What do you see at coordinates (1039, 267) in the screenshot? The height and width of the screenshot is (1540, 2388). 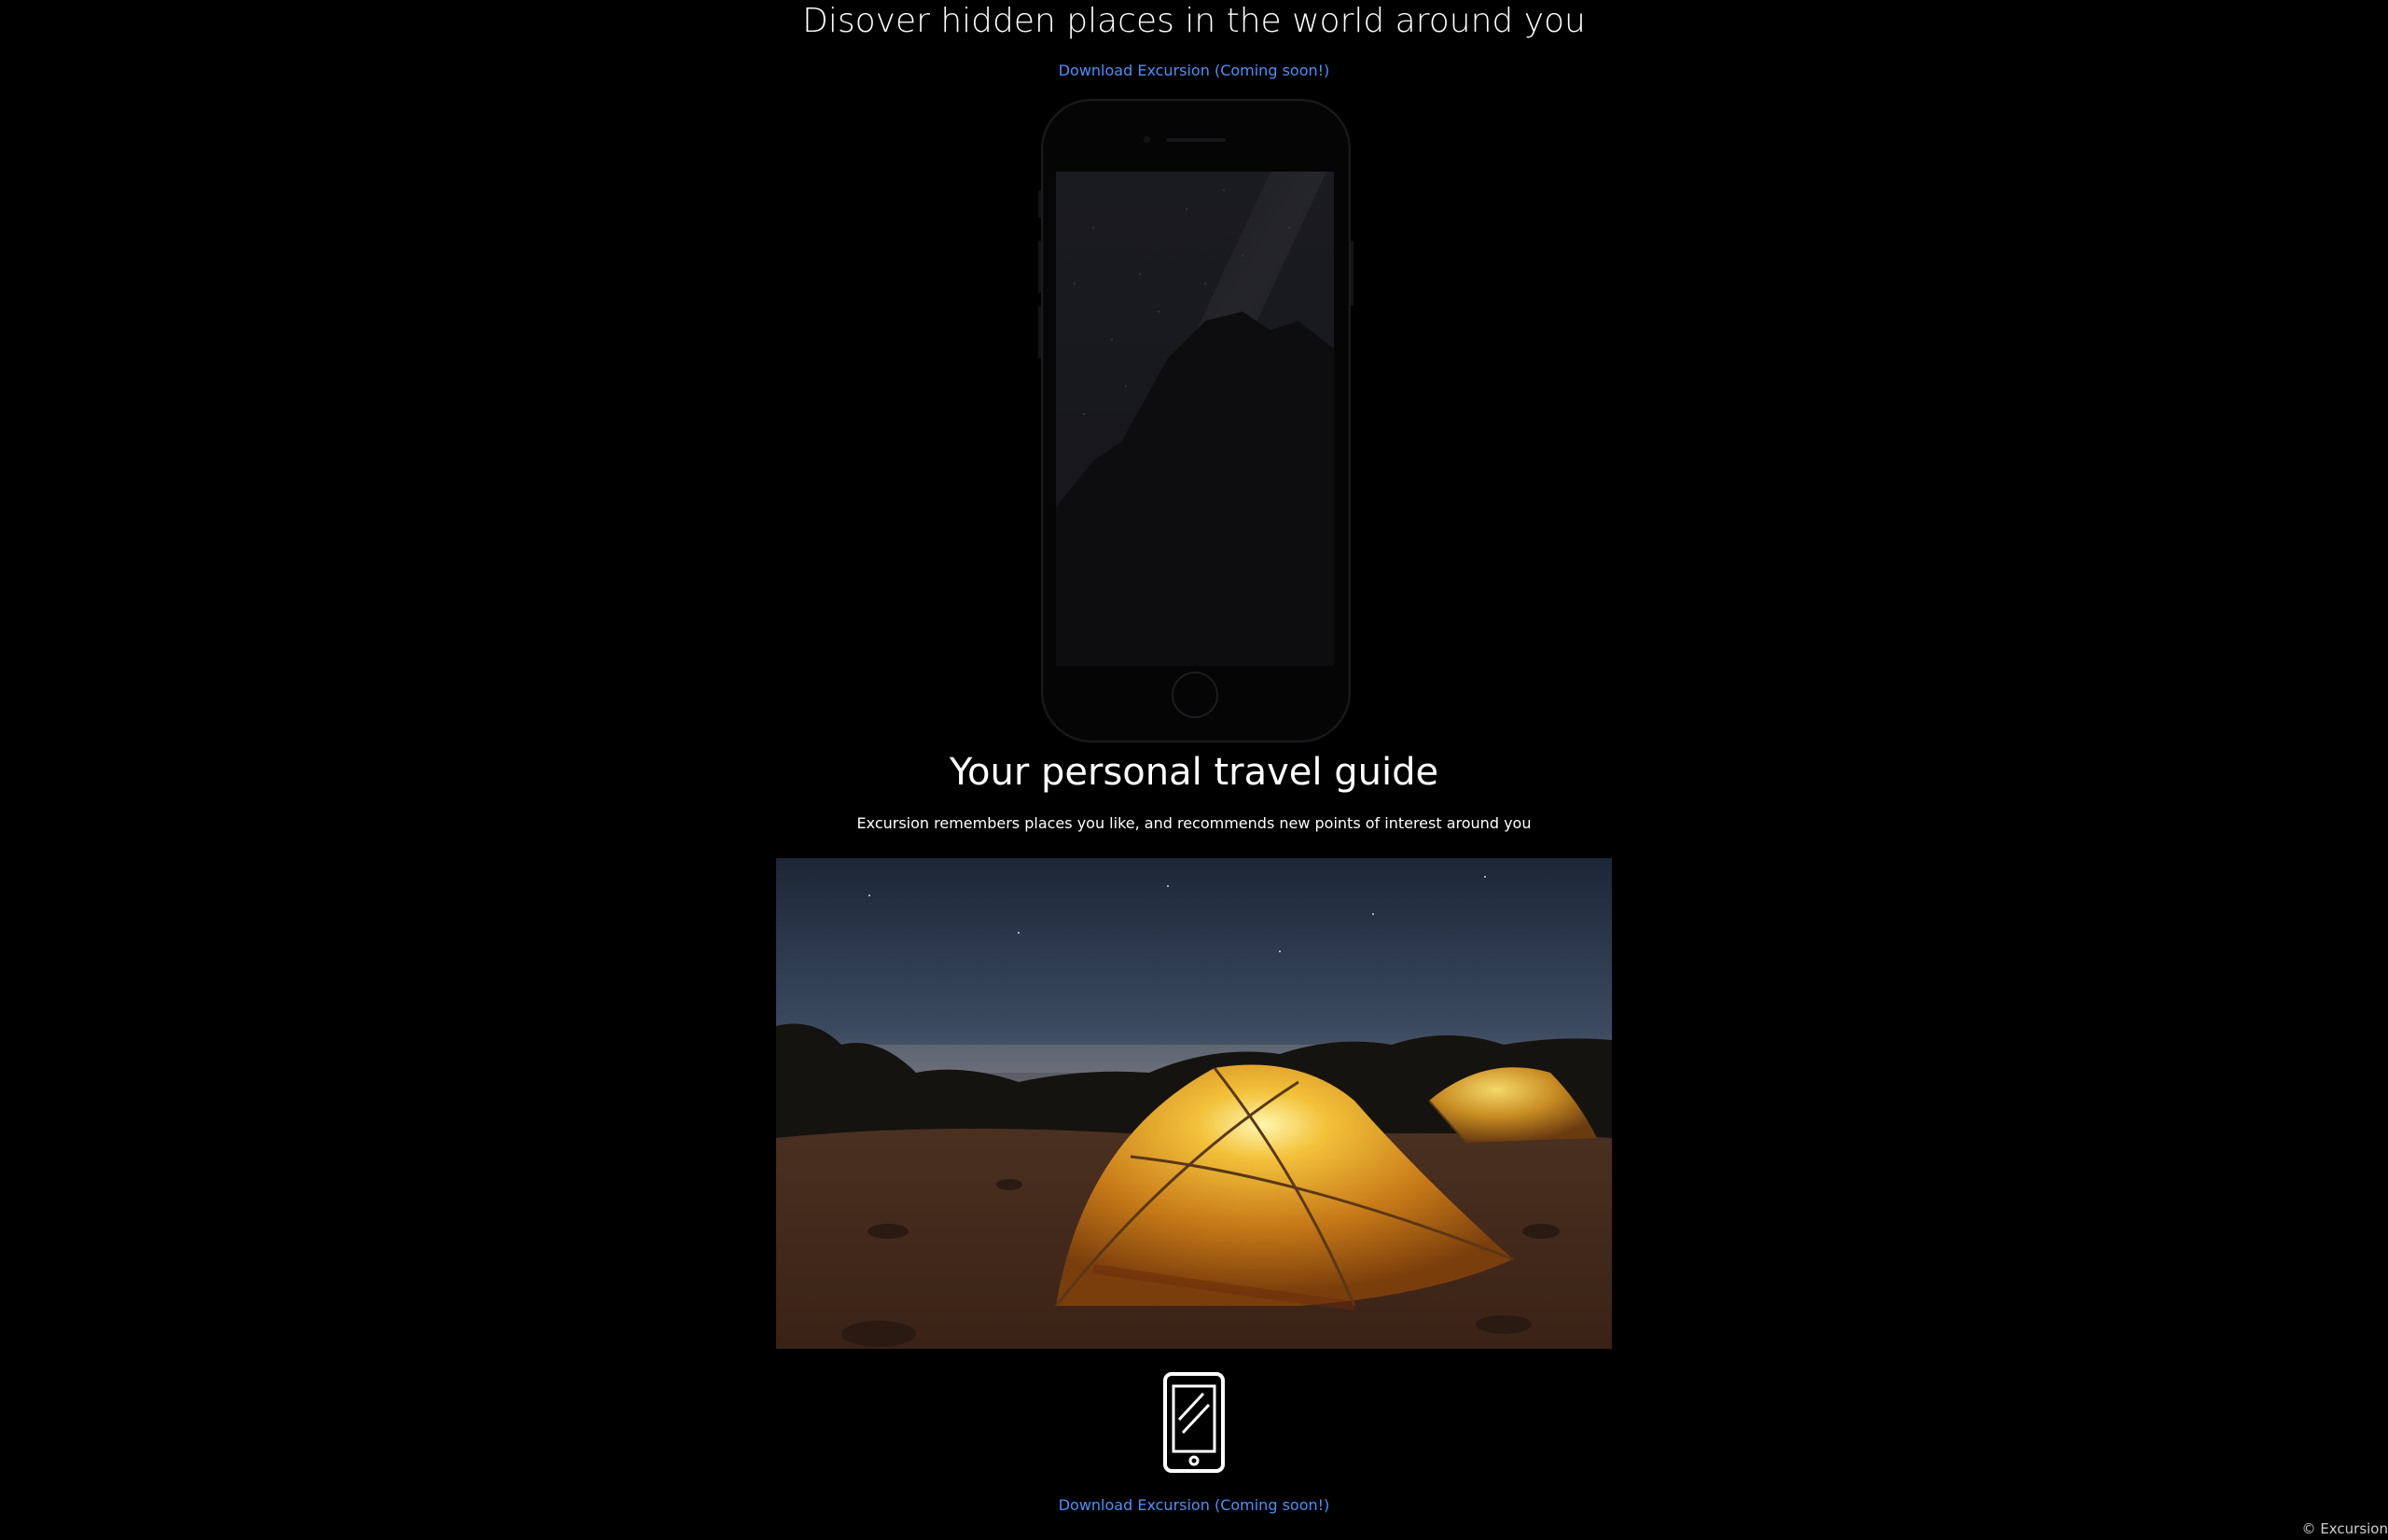 I see `phone-volume-up` at bounding box center [1039, 267].